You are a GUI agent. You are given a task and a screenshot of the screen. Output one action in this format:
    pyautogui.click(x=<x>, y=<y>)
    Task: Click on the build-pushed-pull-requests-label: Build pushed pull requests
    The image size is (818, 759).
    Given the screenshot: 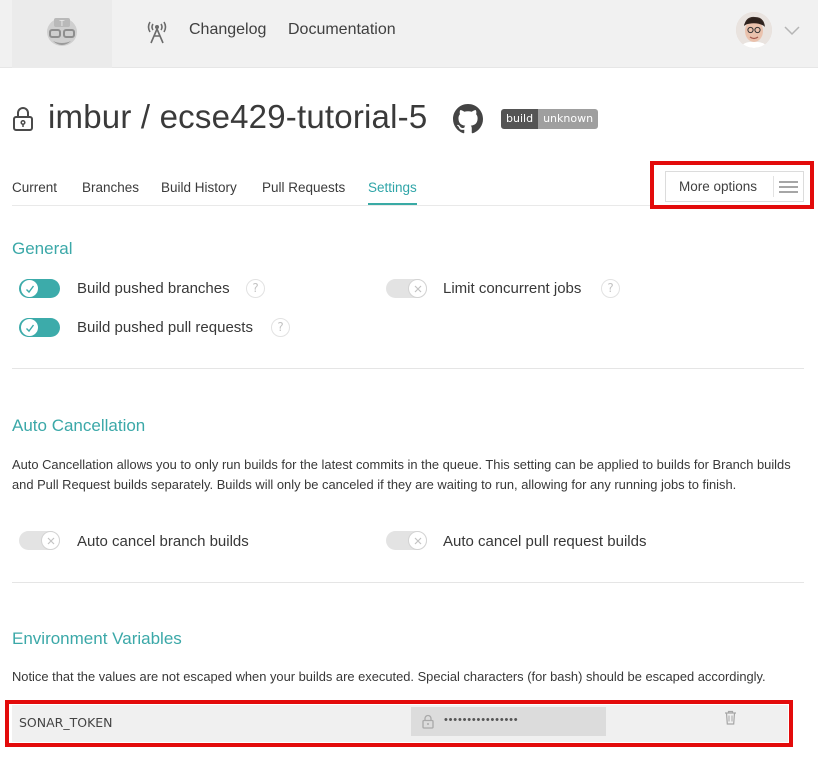 What is the action you would take?
    pyautogui.click(x=165, y=327)
    